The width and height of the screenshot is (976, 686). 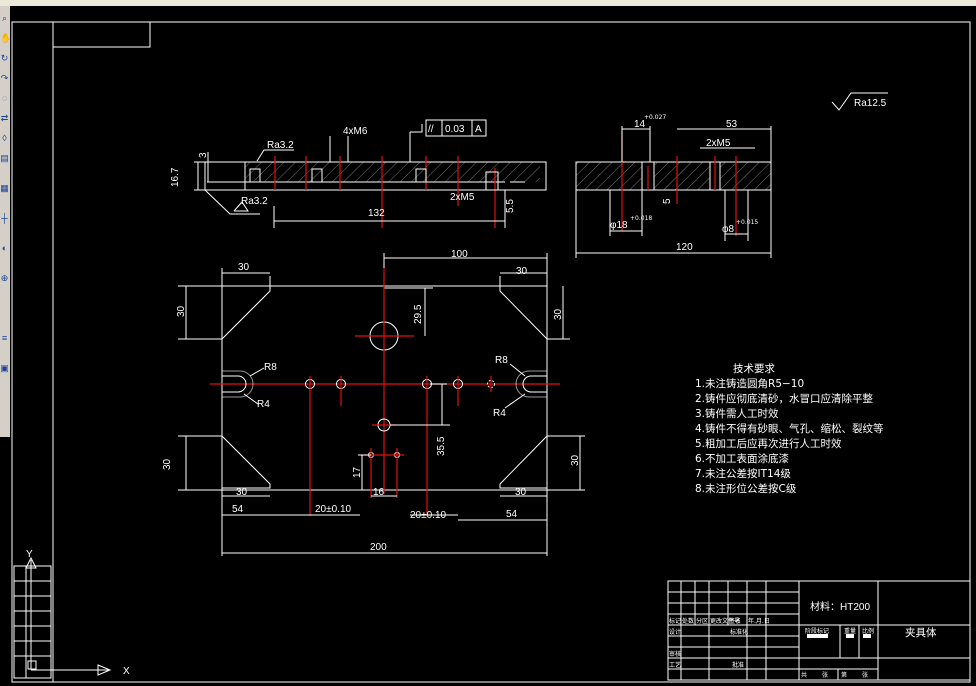 What do you see at coordinates (675, 621) in the screenshot?
I see `svg-text: 标记` at bounding box center [675, 621].